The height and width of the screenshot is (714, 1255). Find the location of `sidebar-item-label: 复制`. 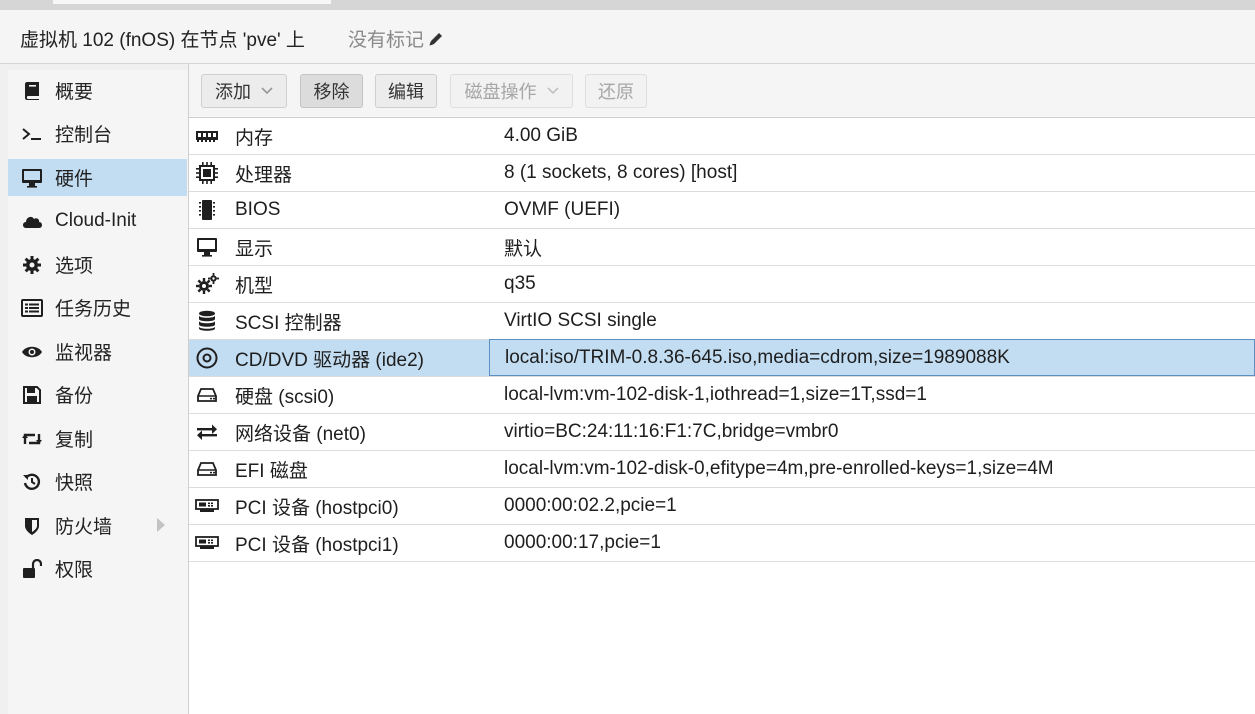

sidebar-item-label: 复制 is located at coordinates (74, 440).